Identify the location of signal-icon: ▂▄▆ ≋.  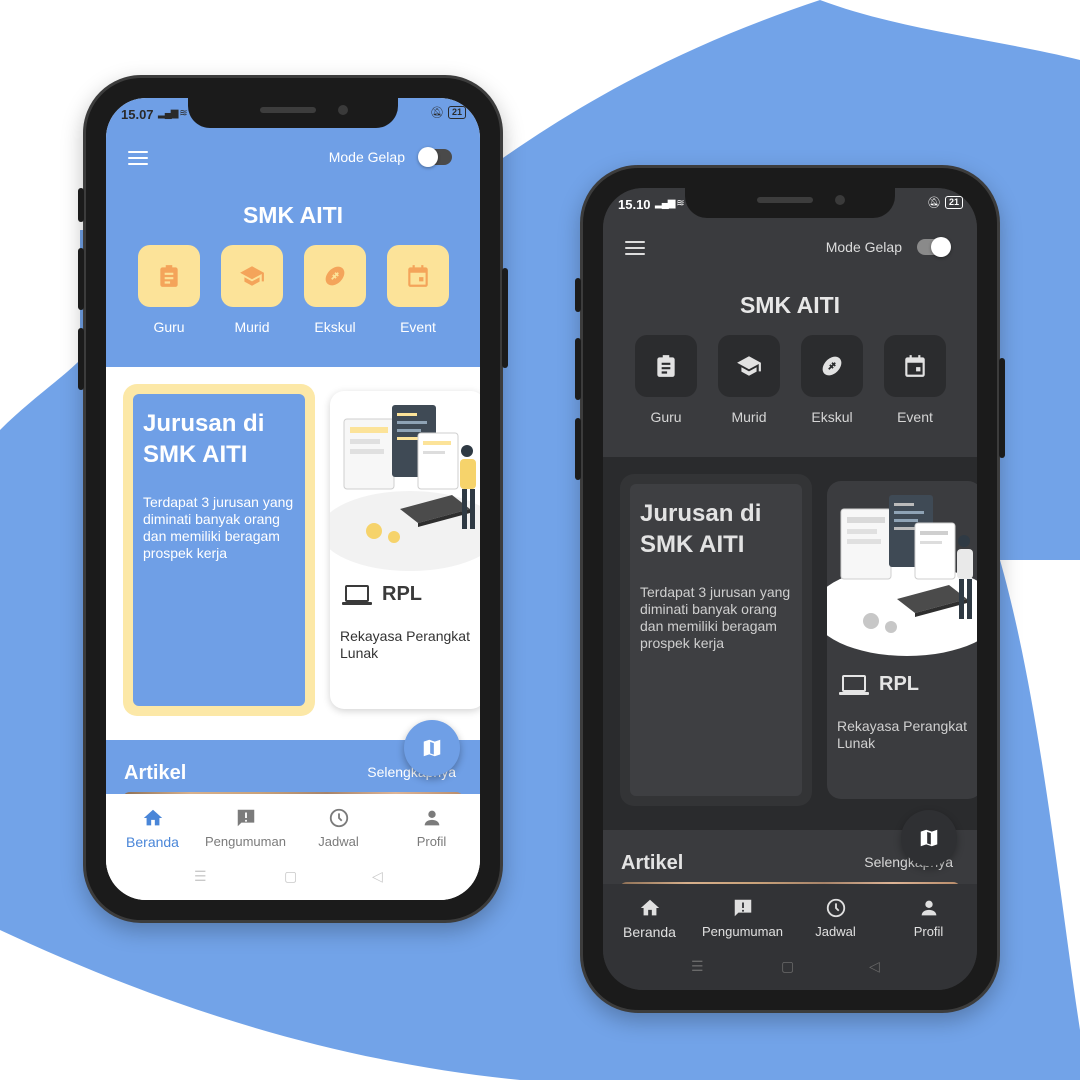
(173, 113).